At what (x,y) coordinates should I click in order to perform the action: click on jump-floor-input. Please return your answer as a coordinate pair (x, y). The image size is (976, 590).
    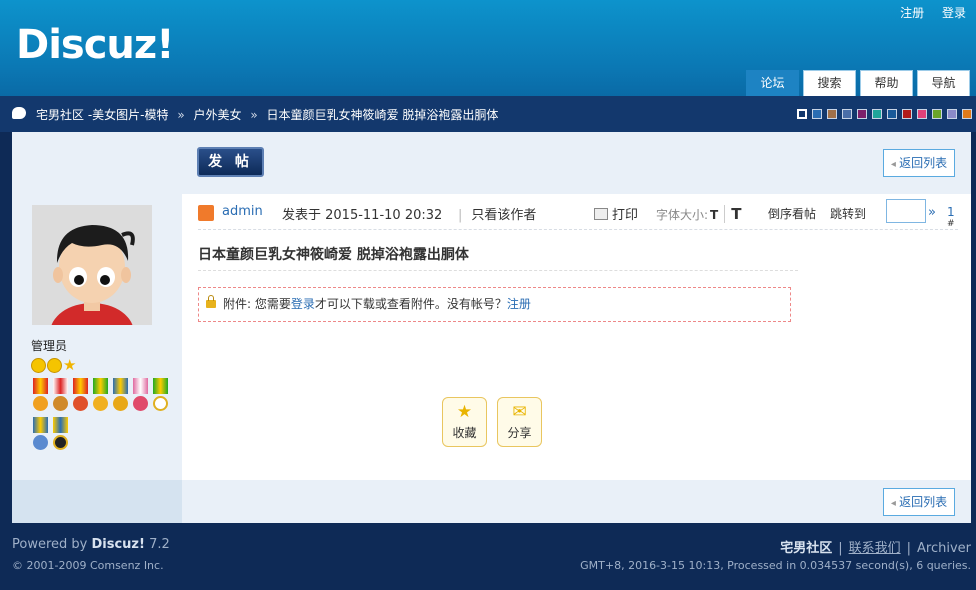
    Looking at the image, I should click on (906, 211).